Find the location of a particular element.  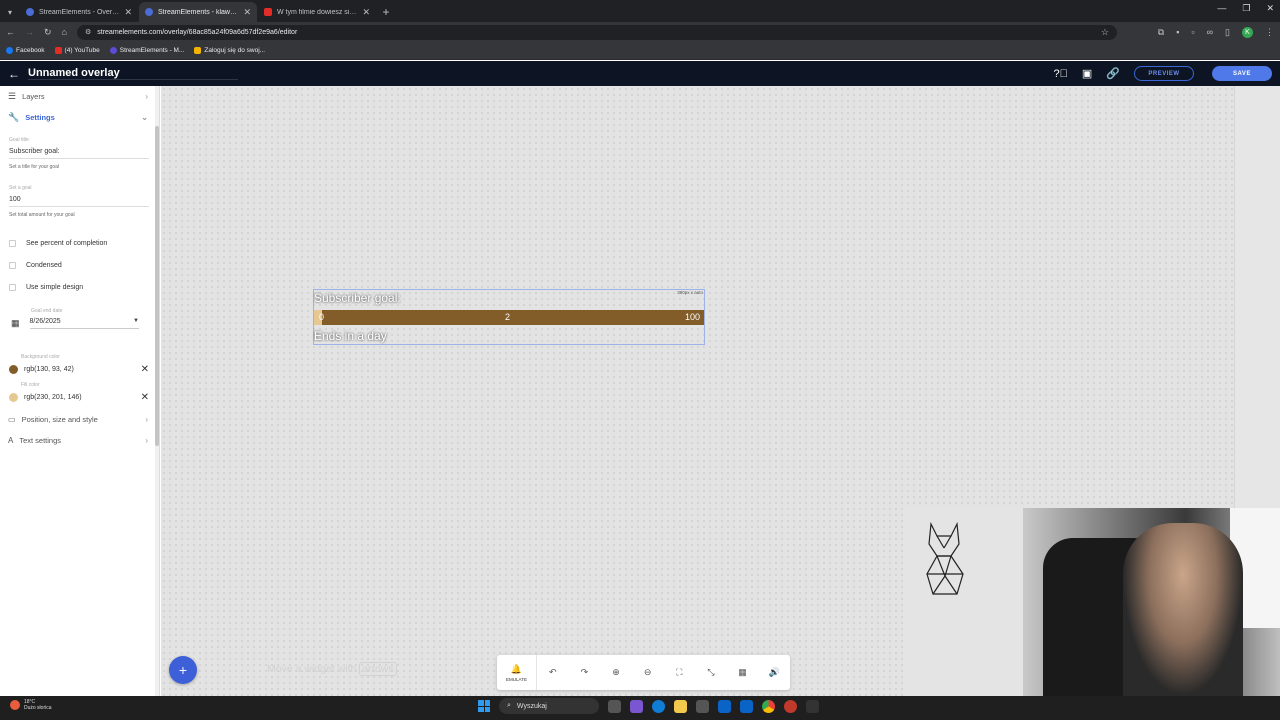

position-size-style-section: ▭ Position, size and style › is located at coordinates (78, 419).